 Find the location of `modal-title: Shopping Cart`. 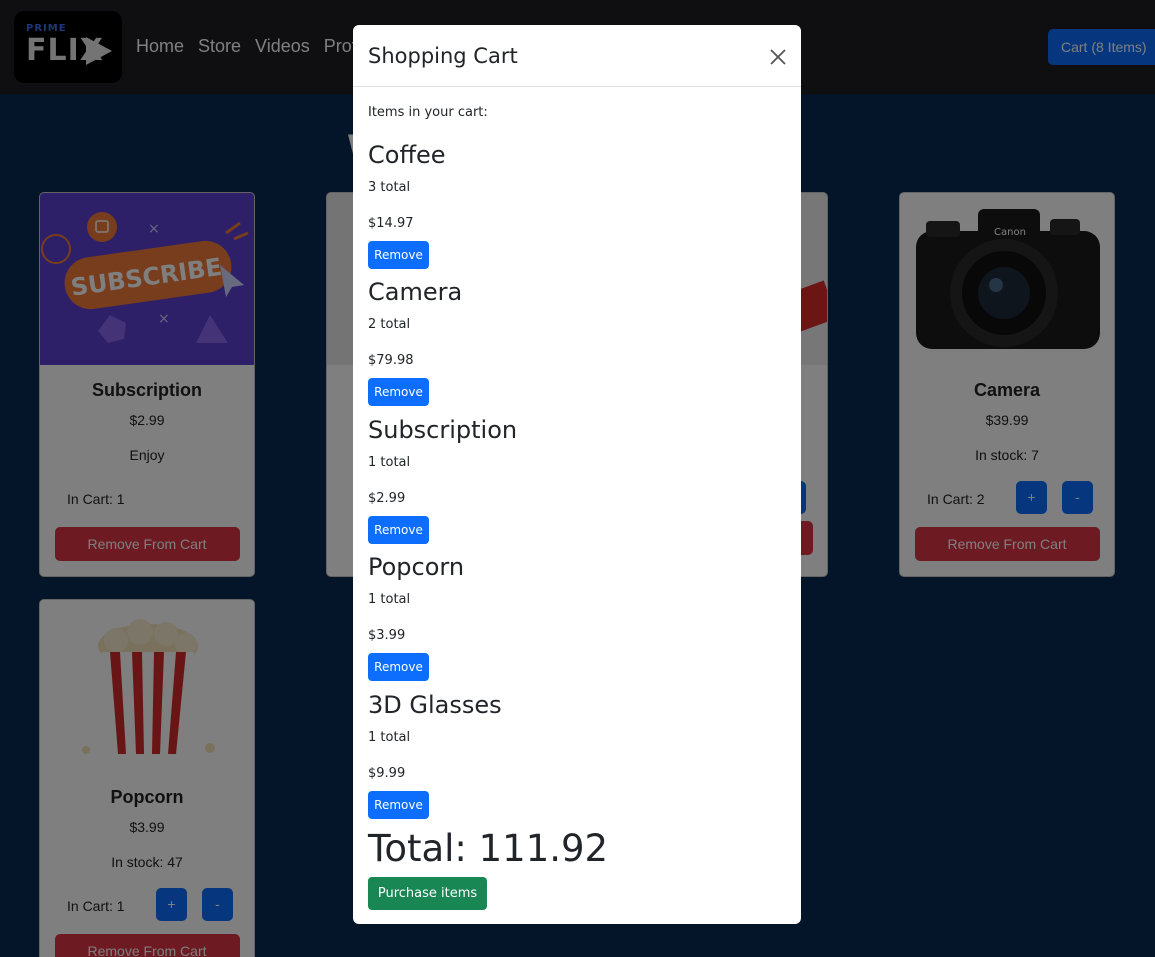

modal-title: Shopping Cart is located at coordinates (443, 56).